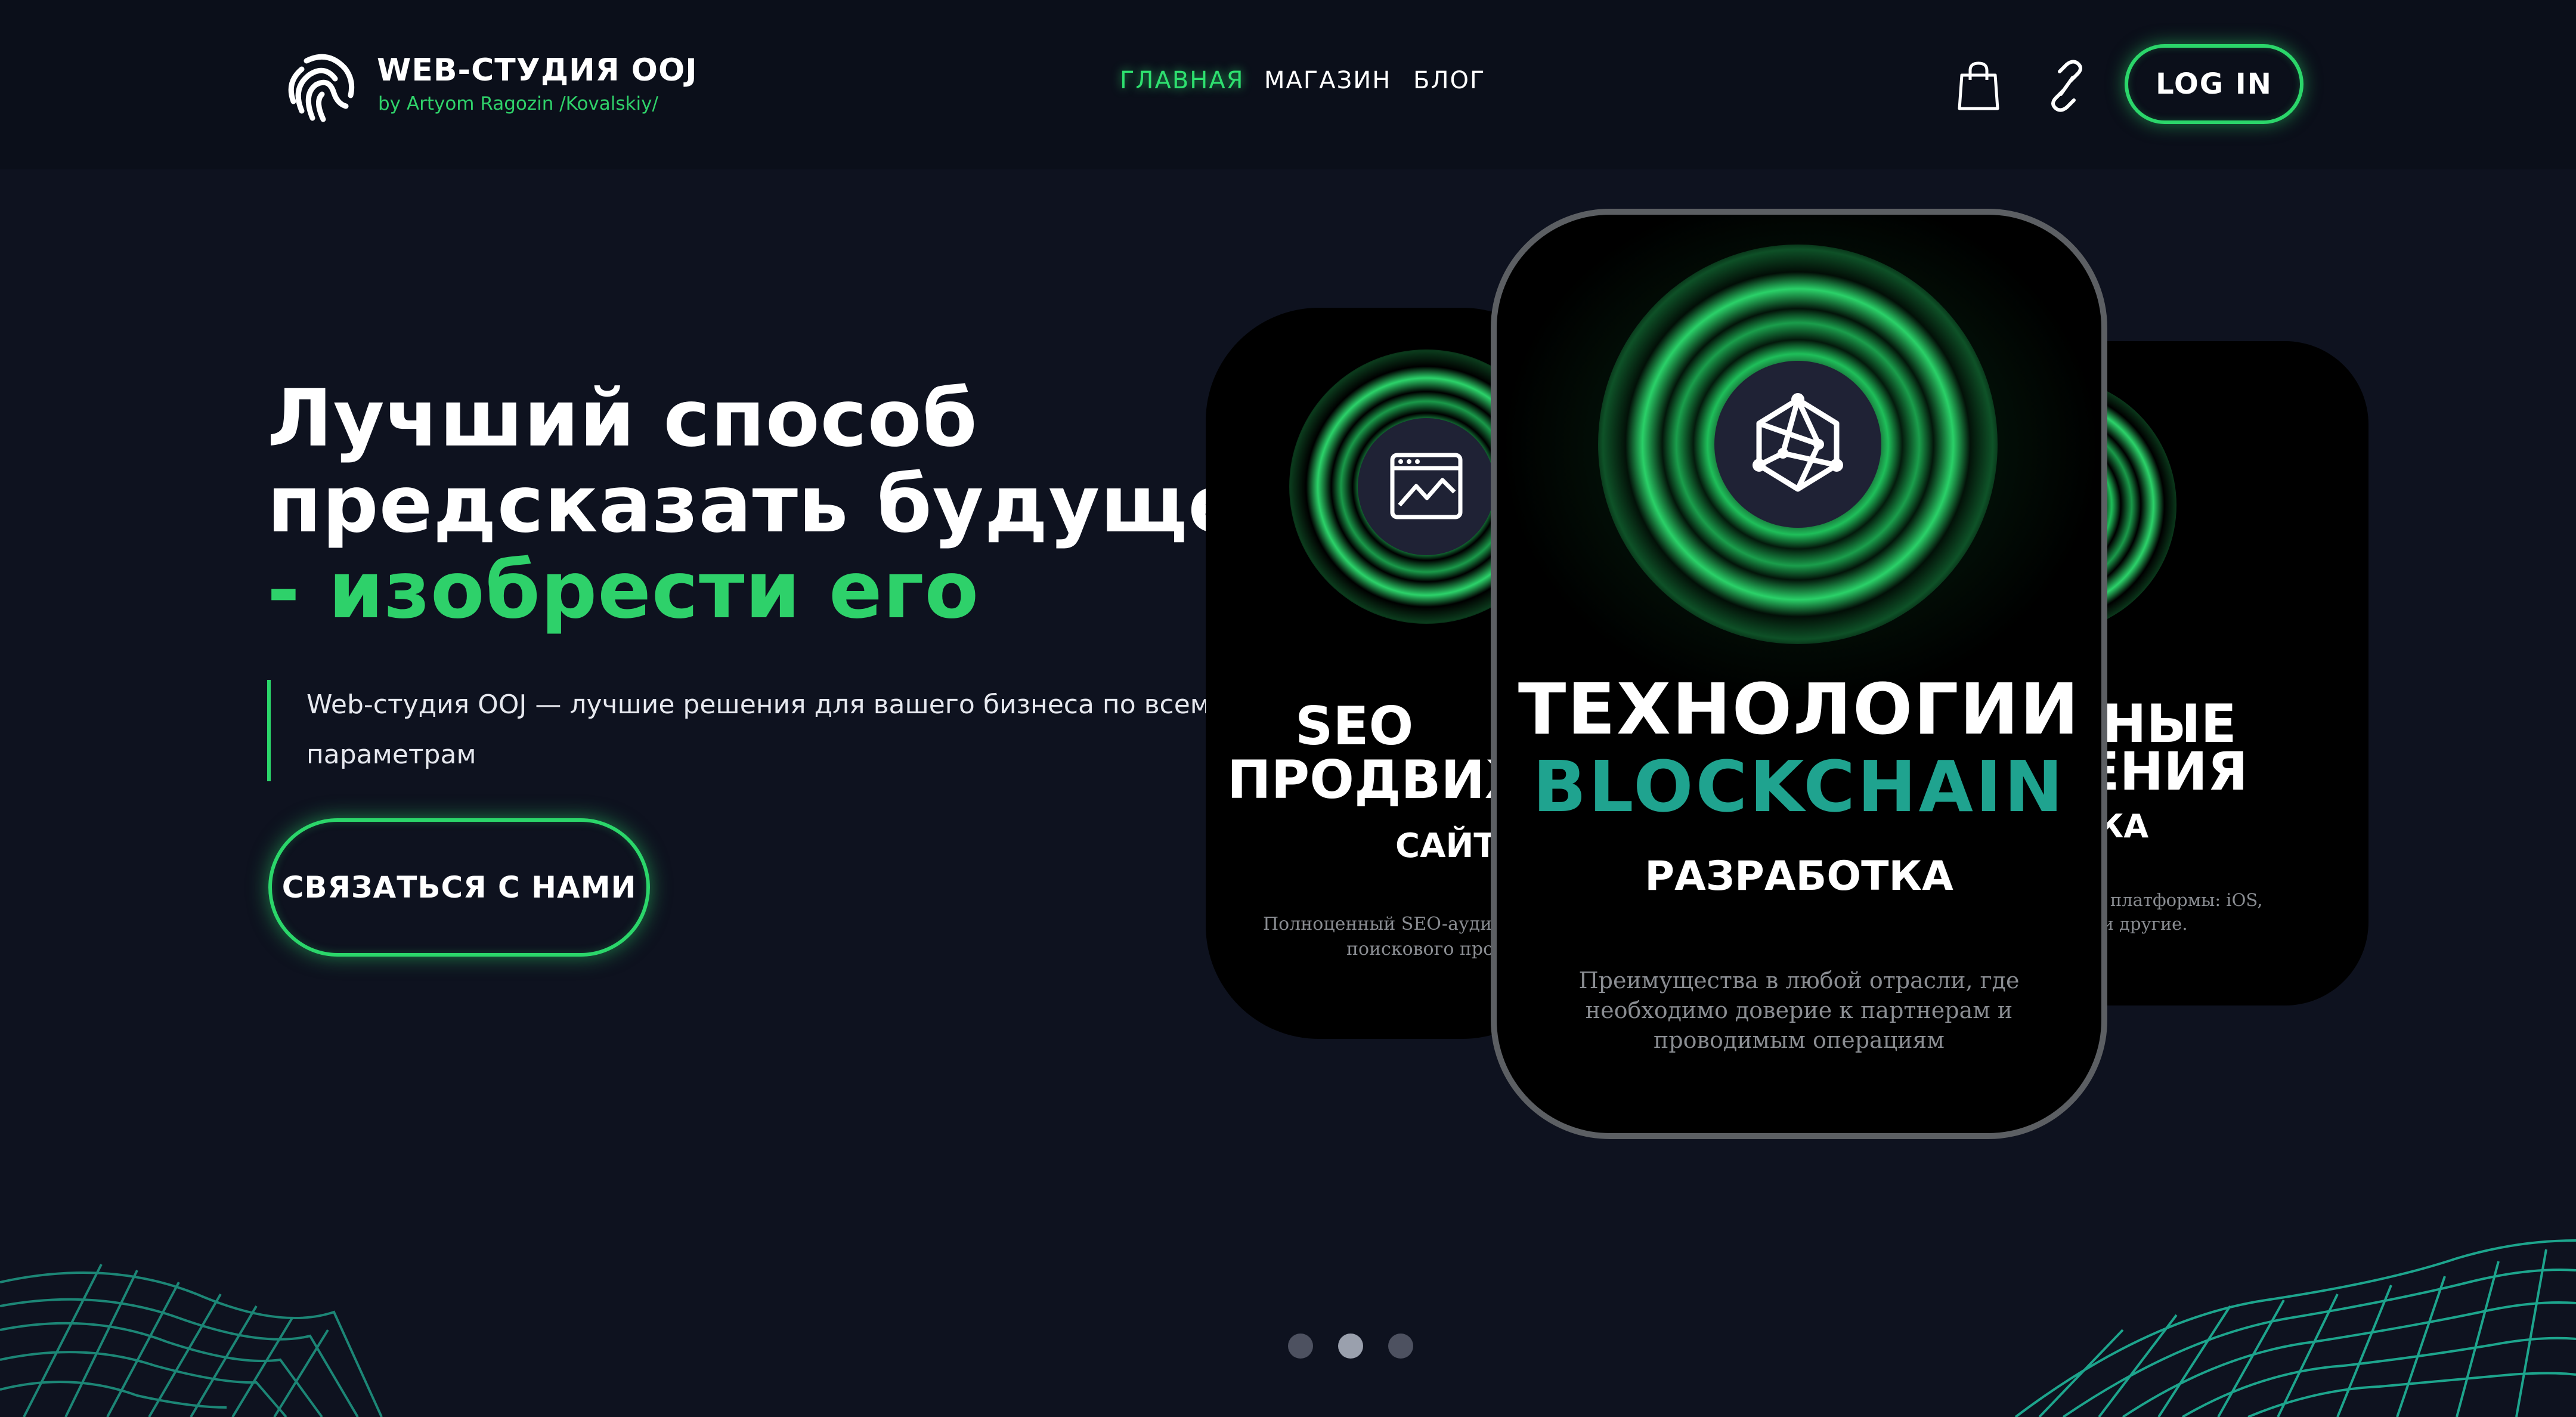 This screenshot has height=1417, width=2576. I want to click on blockchain-cube-icon, so click(1798, 442).